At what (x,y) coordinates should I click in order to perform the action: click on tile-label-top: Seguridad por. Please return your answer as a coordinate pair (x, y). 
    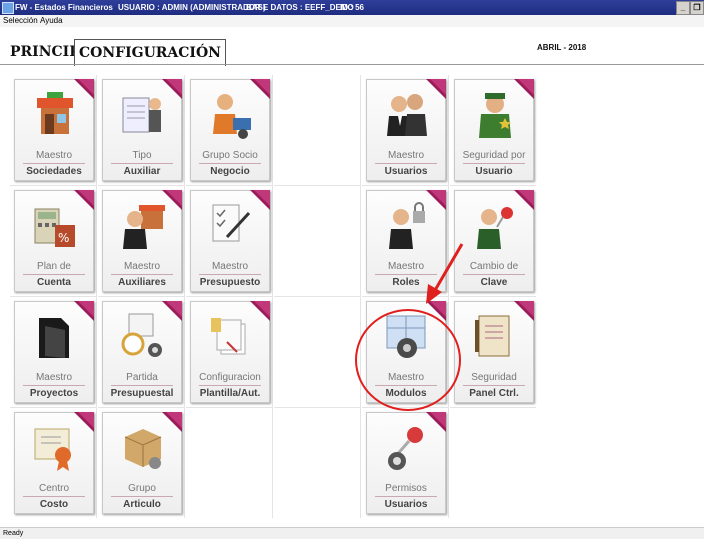
    Looking at the image, I should click on (494, 155).